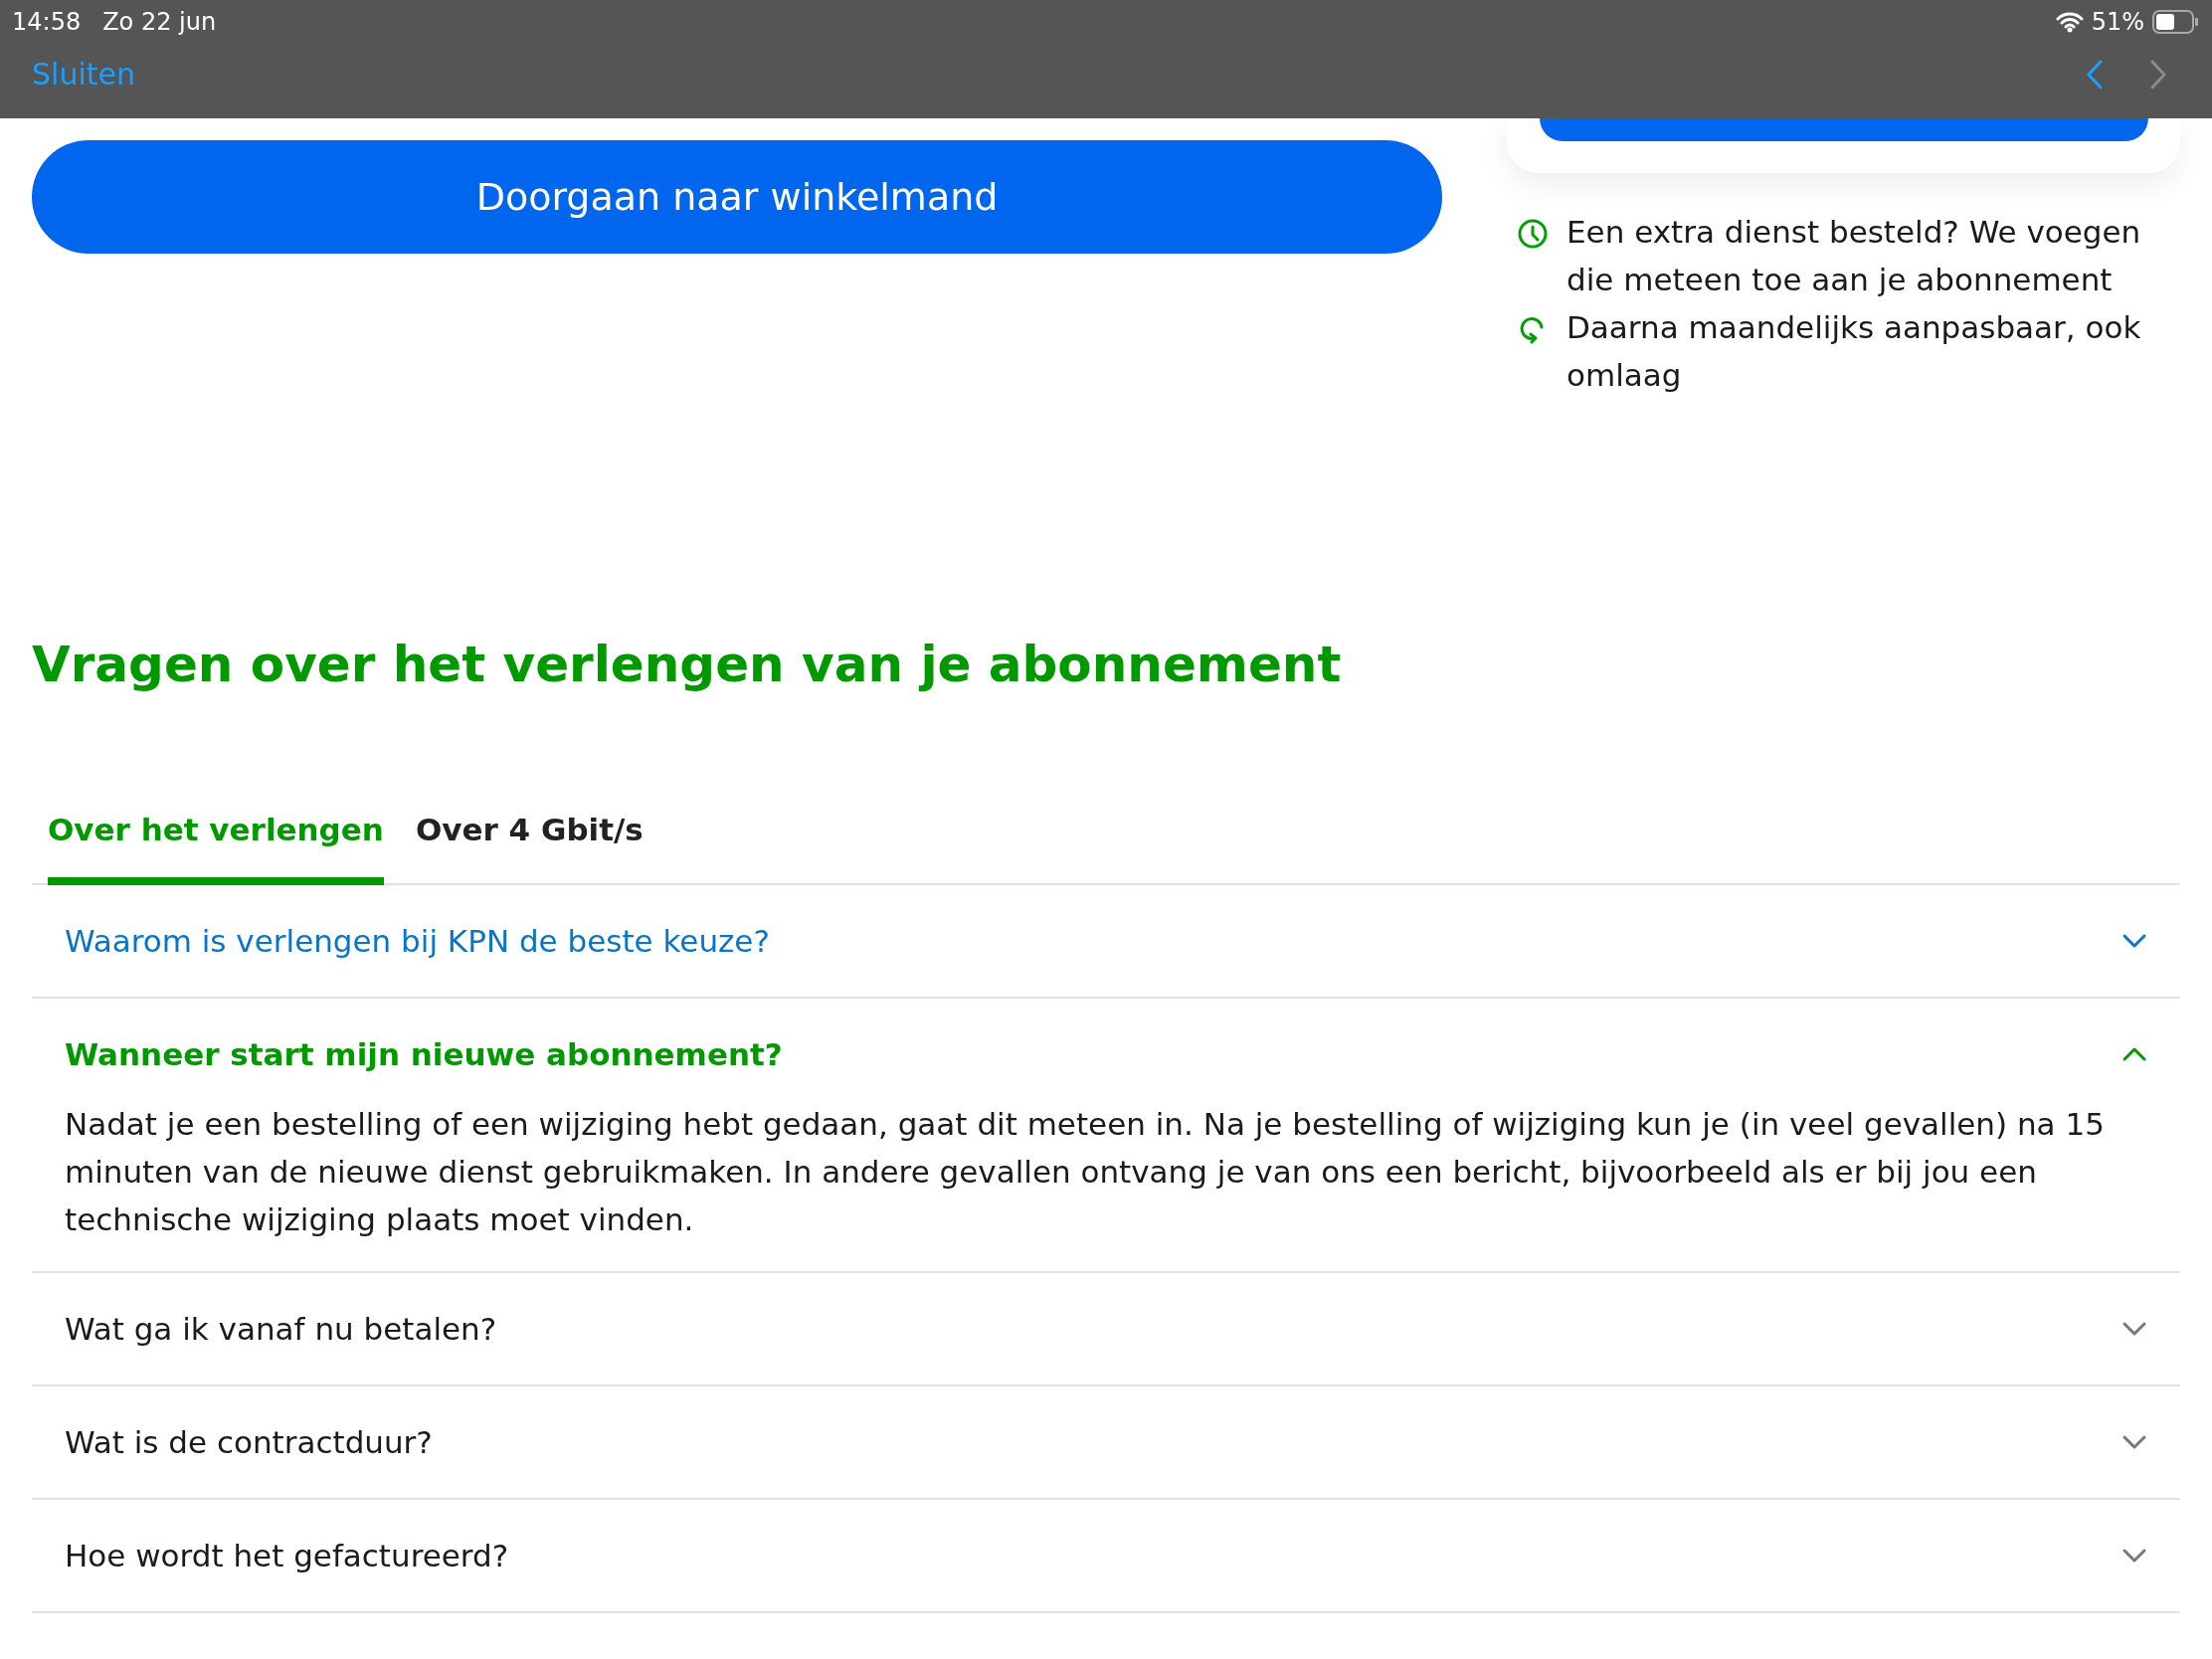 The width and height of the screenshot is (2212, 1659). Describe the element at coordinates (424, 1054) in the screenshot. I see `faq-question: Wanneer start mijn nieuwe abonnement?` at that location.